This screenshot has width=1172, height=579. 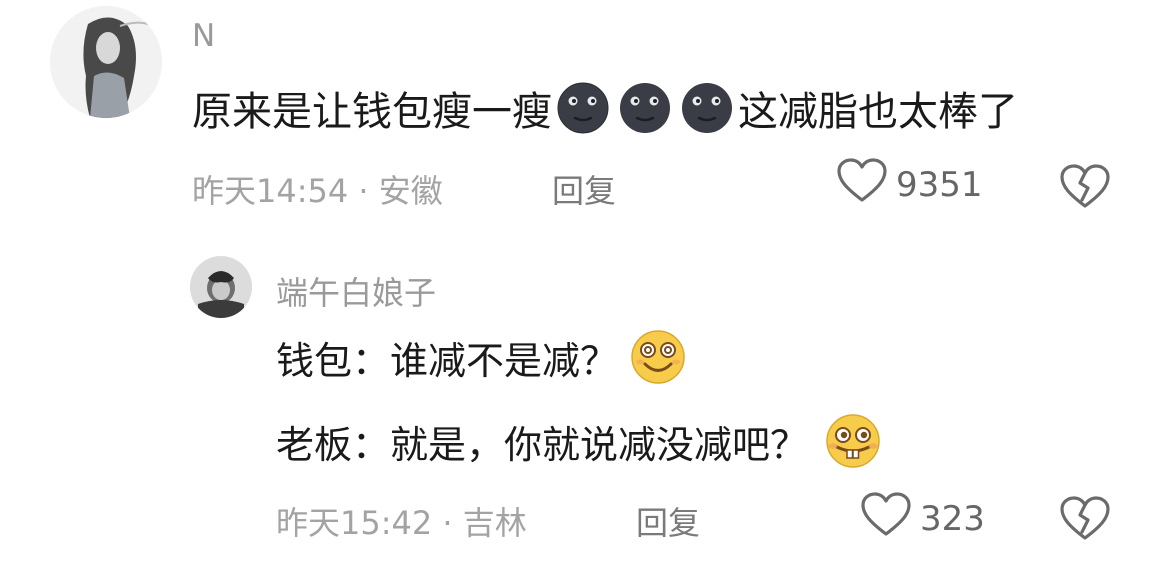 I want to click on buck-tooth-smile-icon, so click(x=853, y=441).